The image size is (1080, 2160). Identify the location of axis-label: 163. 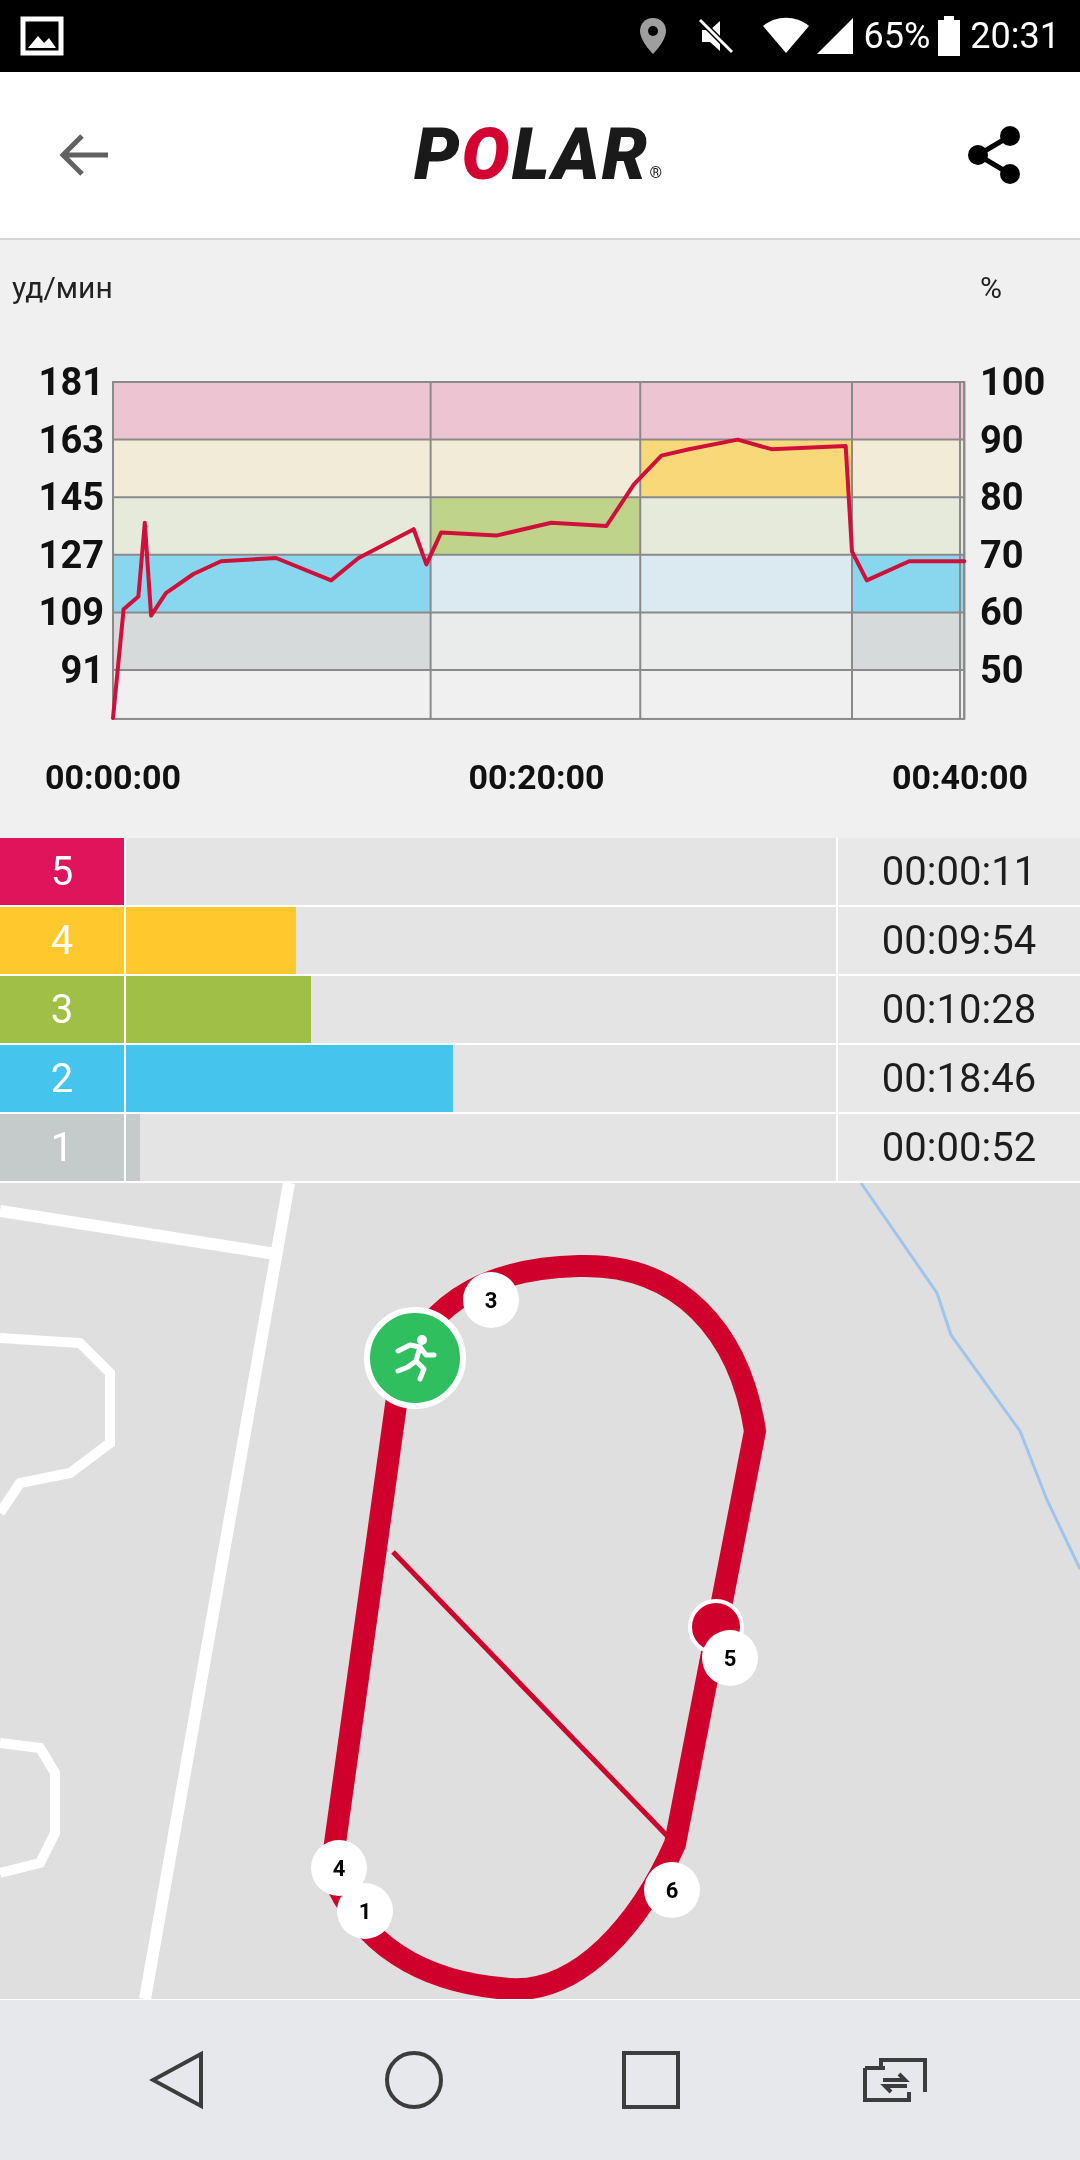
(71, 439).